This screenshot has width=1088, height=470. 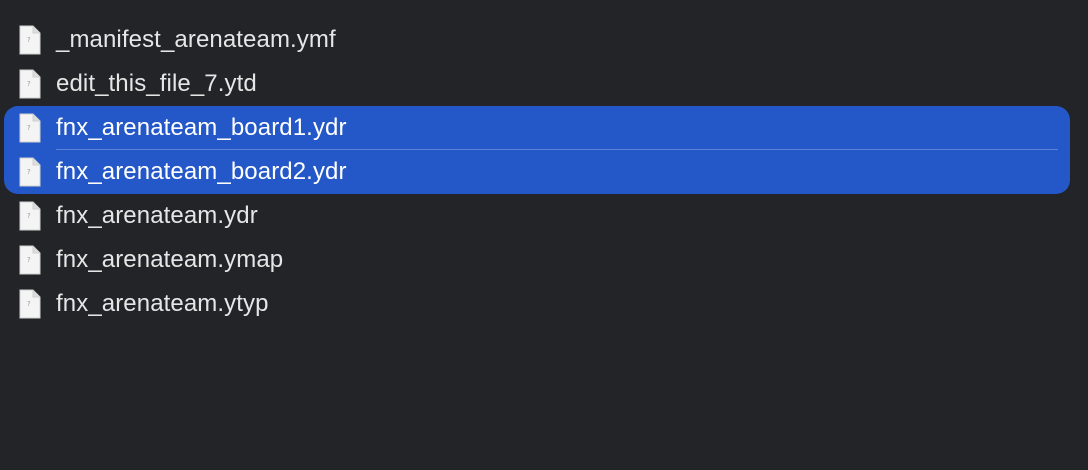 I want to click on file-row-selected: ? fnx_arenateam_board2.ydr, so click(x=537, y=172).